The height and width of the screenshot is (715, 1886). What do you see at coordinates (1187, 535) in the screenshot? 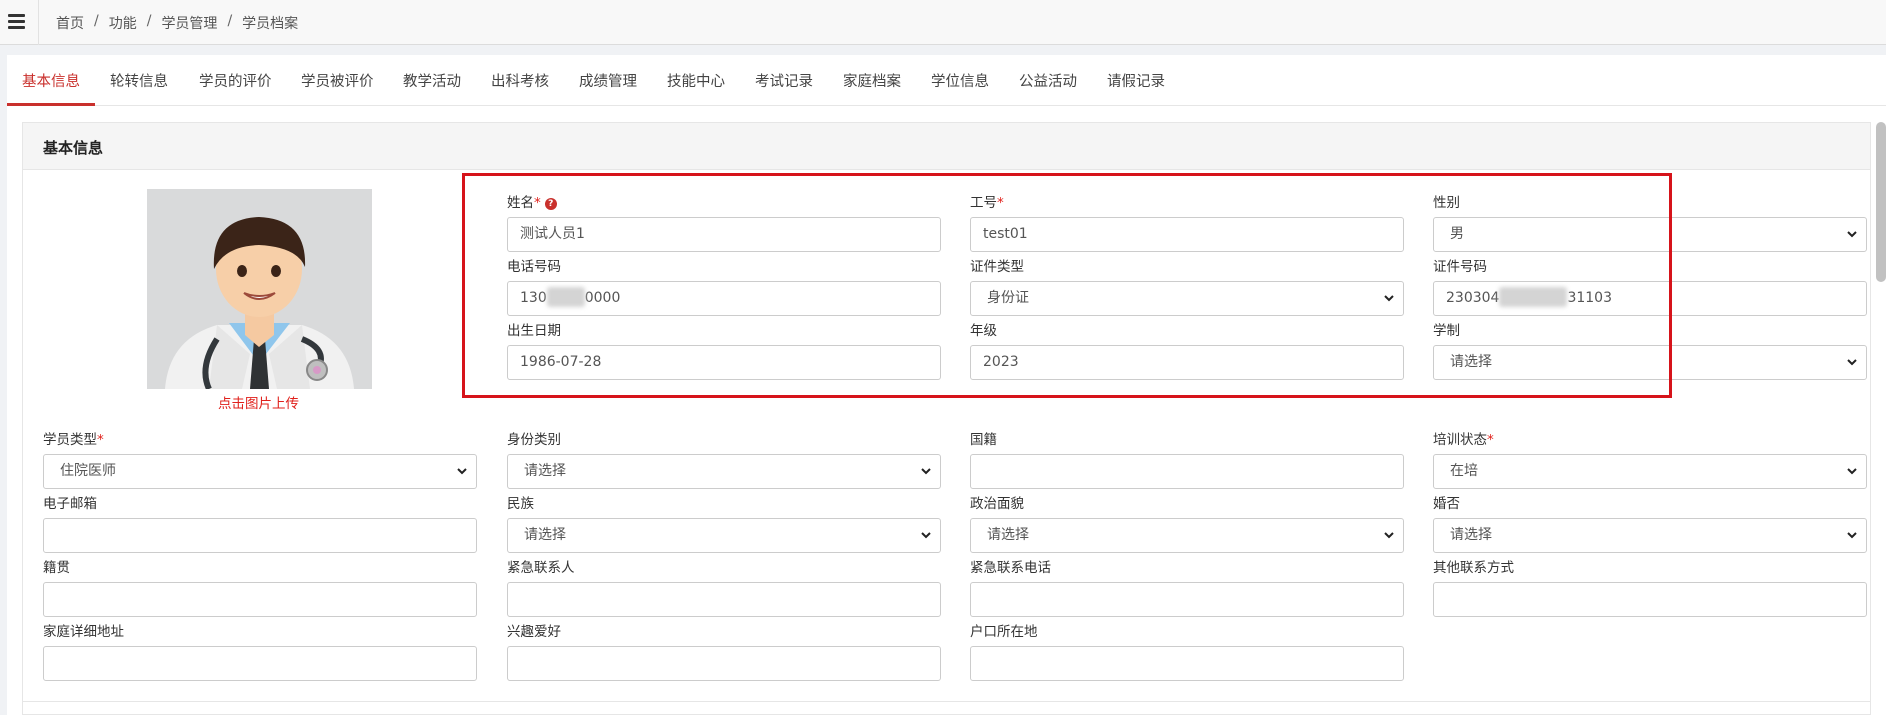
I see `political-select: 请选择` at bounding box center [1187, 535].